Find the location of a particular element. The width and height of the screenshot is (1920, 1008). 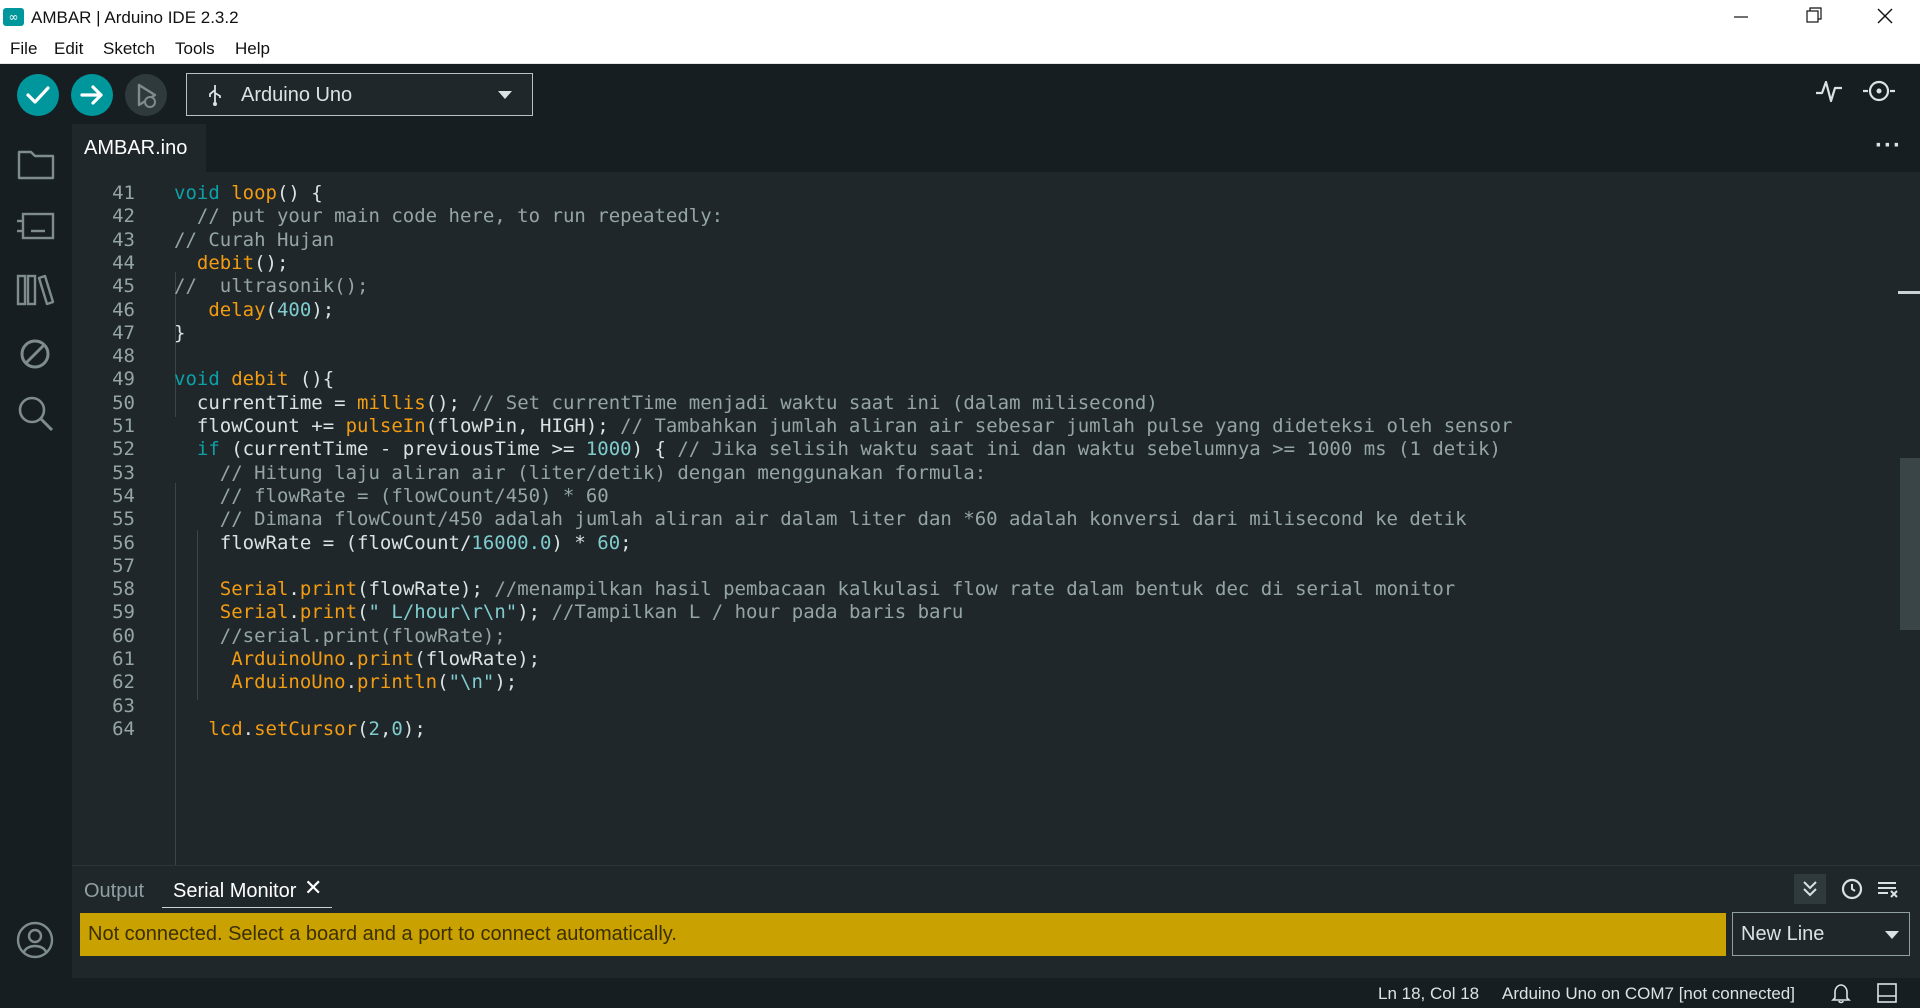

serial-monitor-button is located at coordinates (1882, 93).